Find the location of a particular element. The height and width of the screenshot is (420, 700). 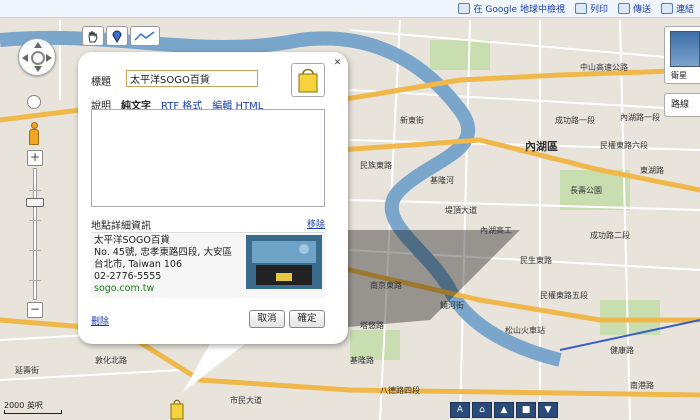

scale-label: 2000 英呎 is located at coordinates (23, 405).